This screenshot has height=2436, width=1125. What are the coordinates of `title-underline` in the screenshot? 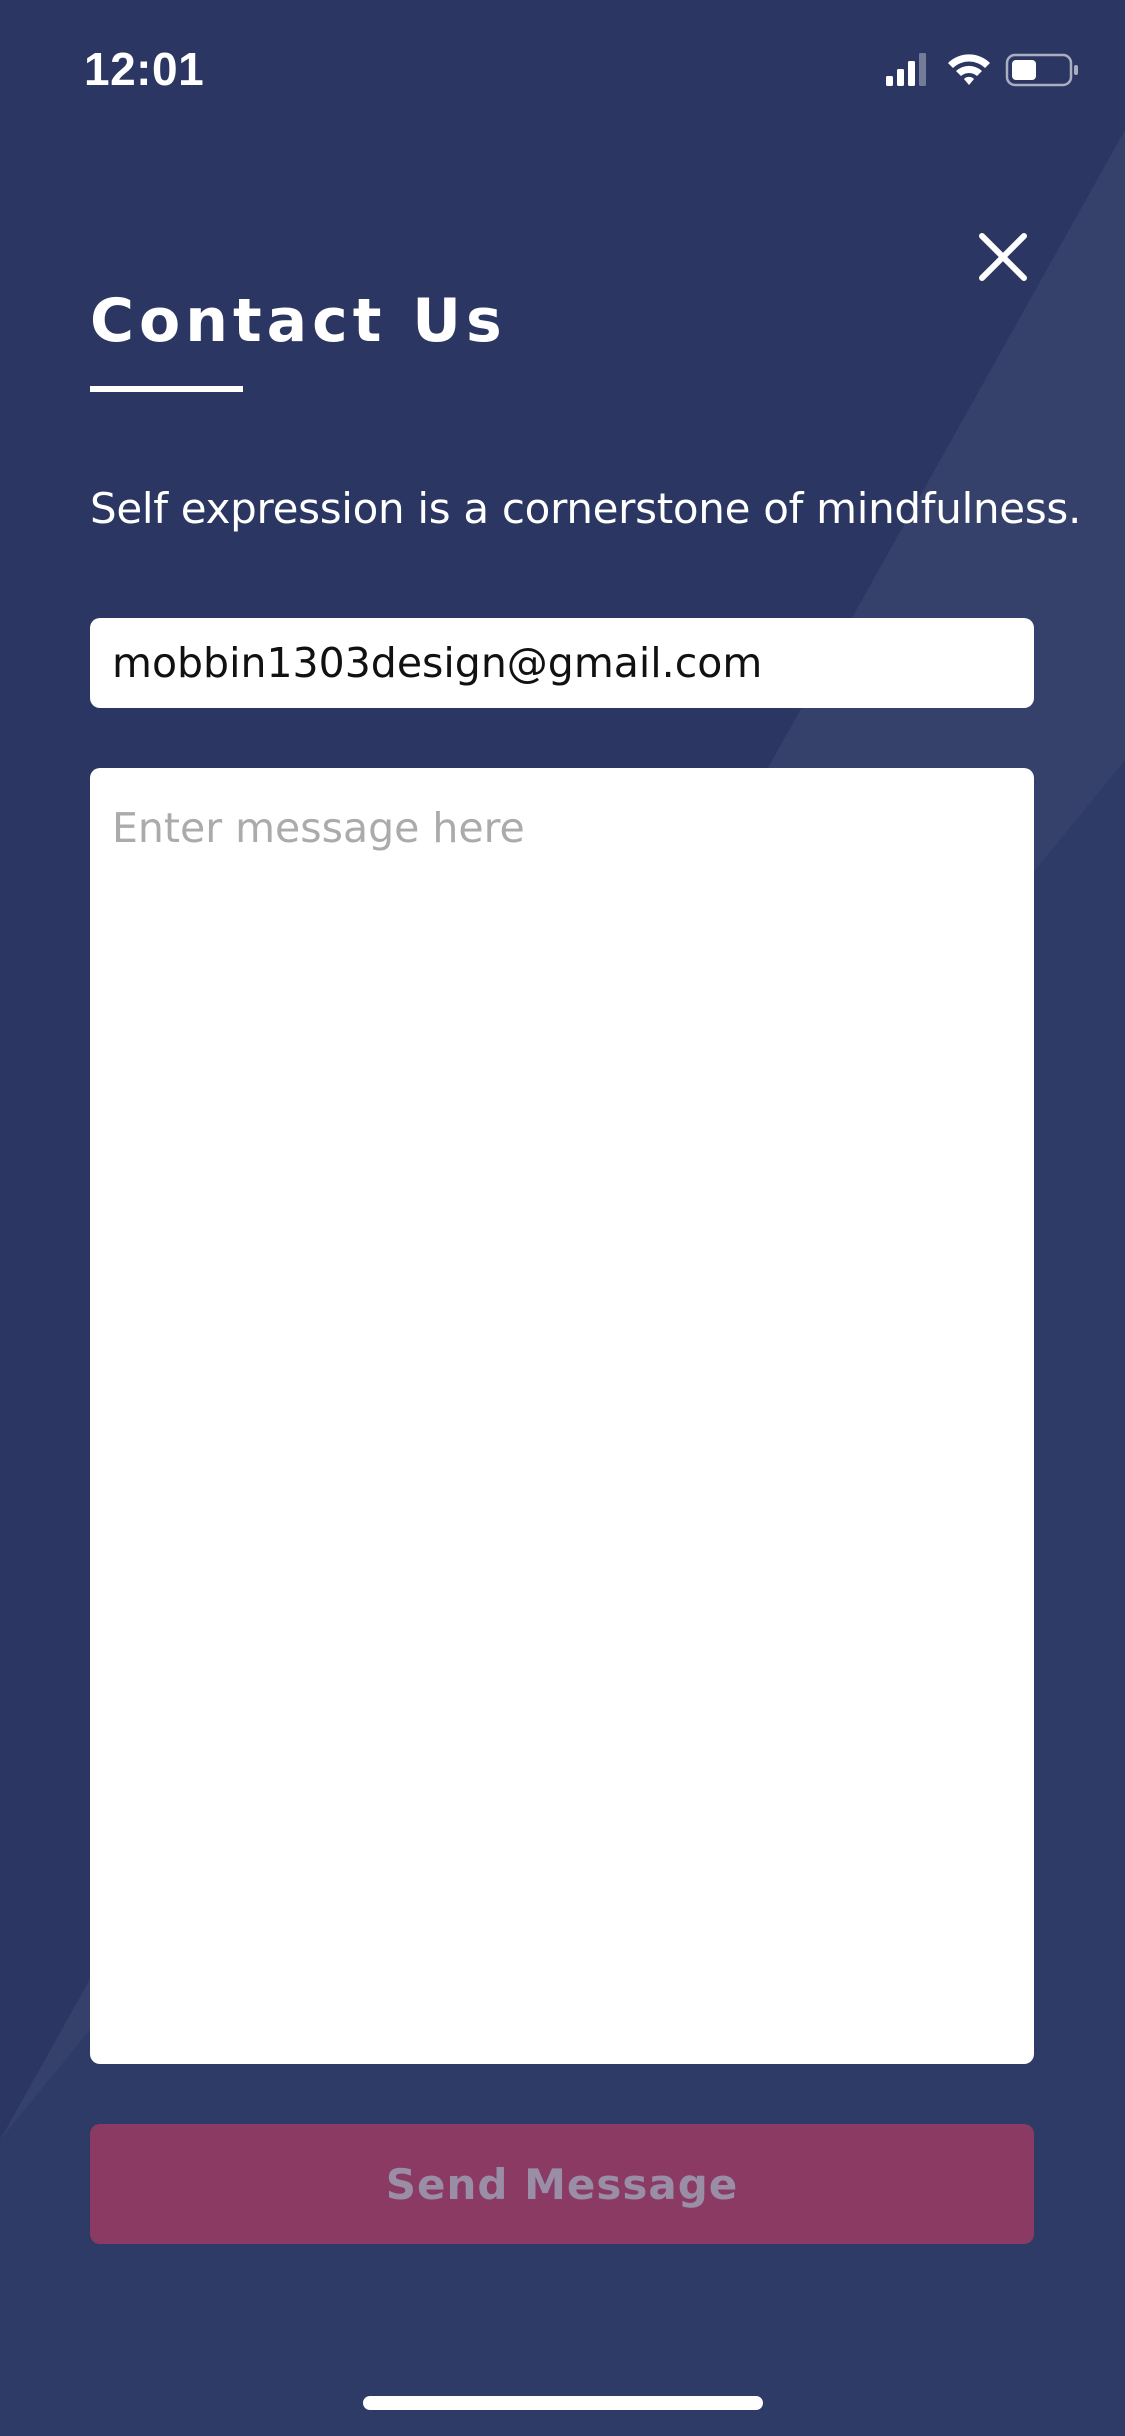 It's located at (166, 389).